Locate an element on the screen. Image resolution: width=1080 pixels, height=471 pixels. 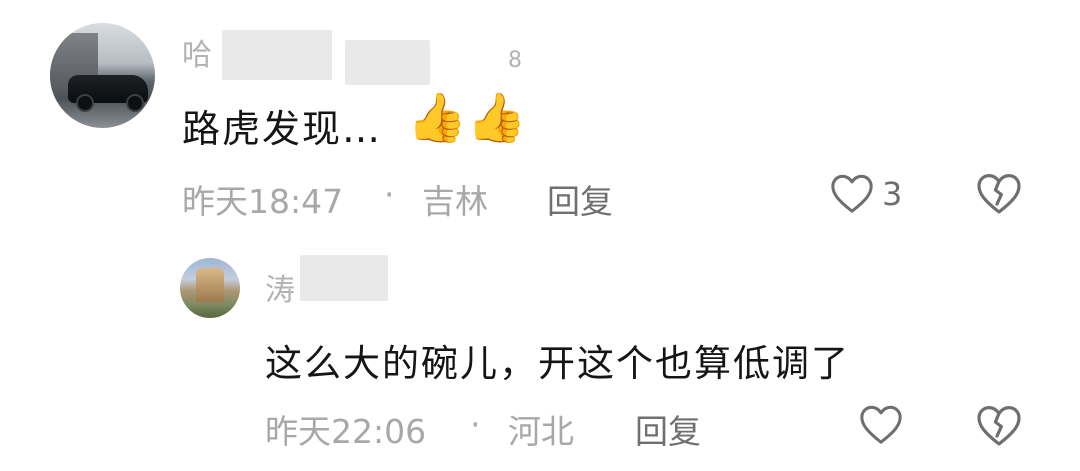
comment-location: 吉林 is located at coordinates (455, 201).